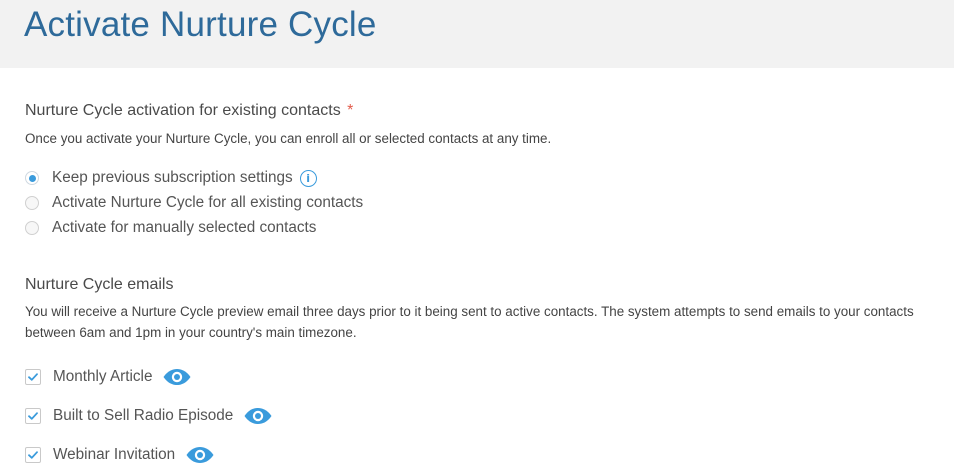  I want to click on email-item-label: Built to Sell Radio Episode, so click(143, 415).